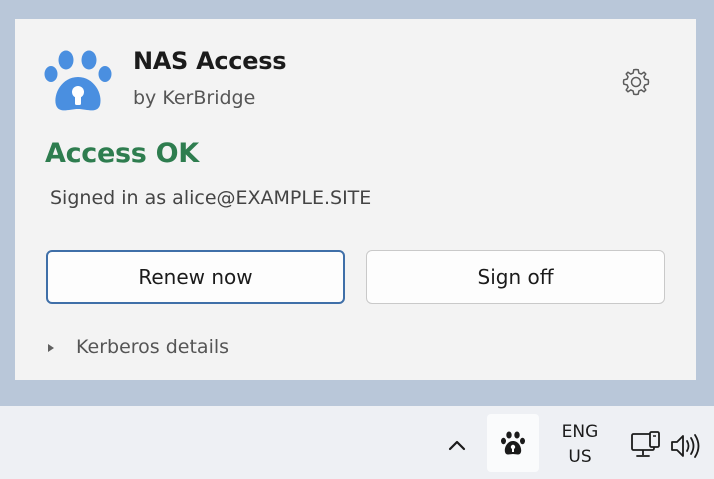 The width and height of the screenshot is (714, 479). I want to click on gear-icon, so click(636, 82).